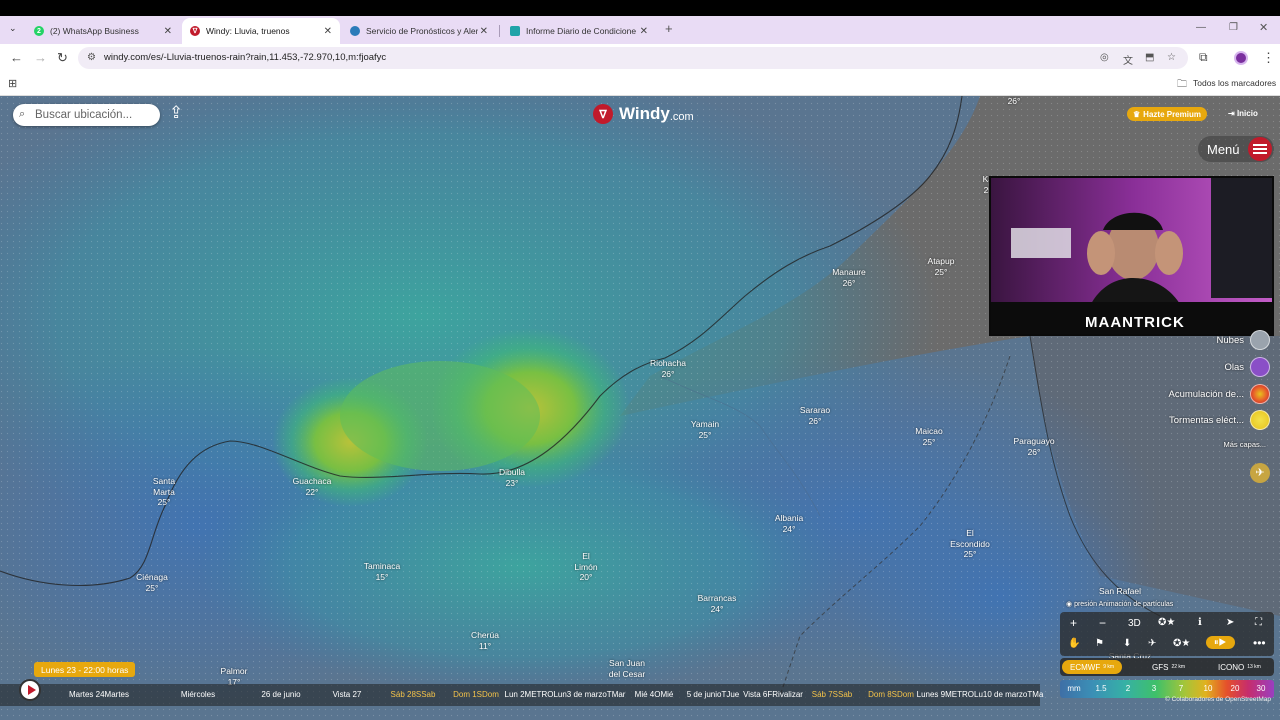 The image size is (1280, 720). I want to click on fullscreen-icon: ⛶, so click(1258, 622).